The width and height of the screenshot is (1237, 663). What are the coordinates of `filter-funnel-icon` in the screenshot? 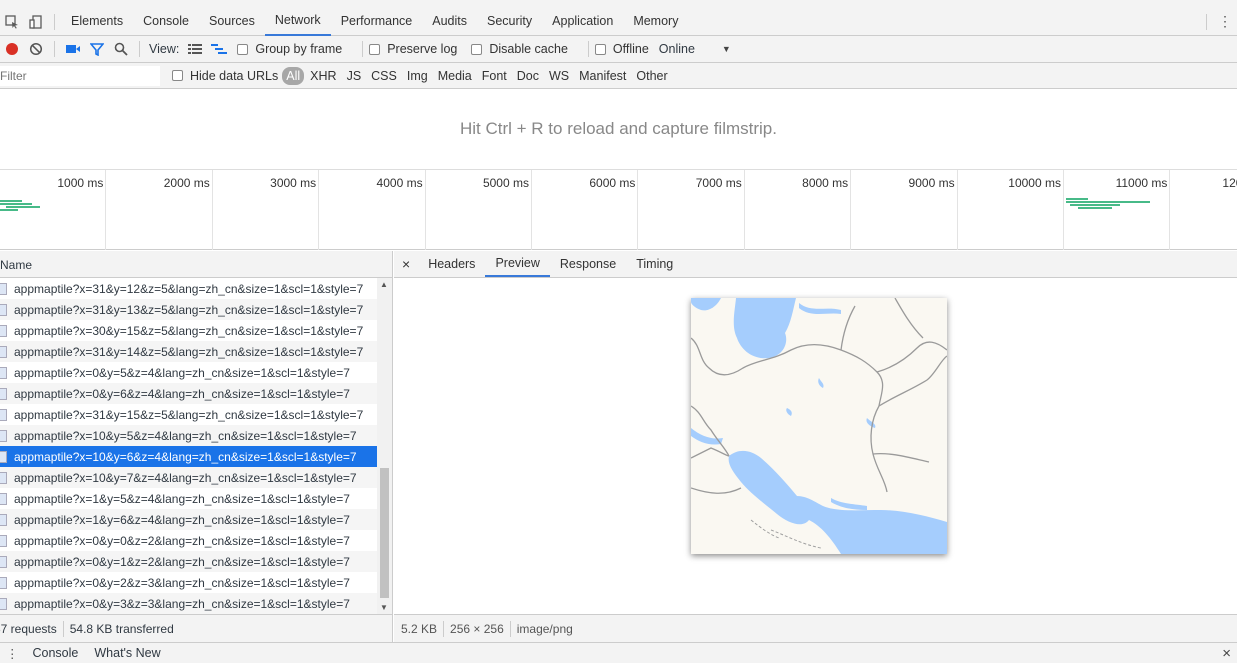 It's located at (97, 49).